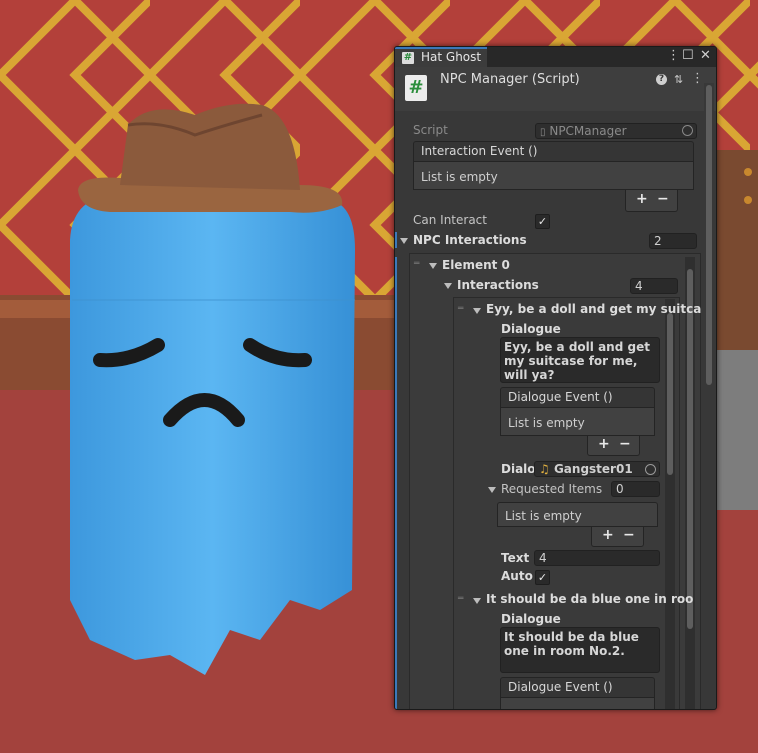 The height and width of the screenshot is (753, 758). What do you see at coordinates (430, 130) in the screenshot?
I see `script-label: Script` at bounding box center [430, 130].